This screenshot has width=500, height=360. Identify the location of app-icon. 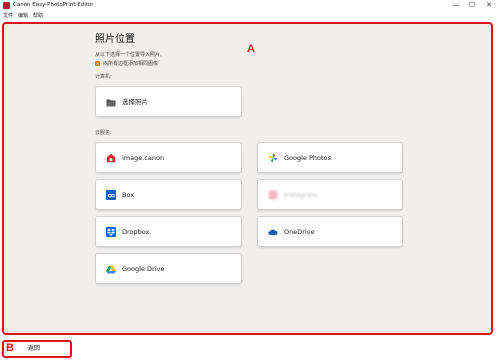
(6, 5).